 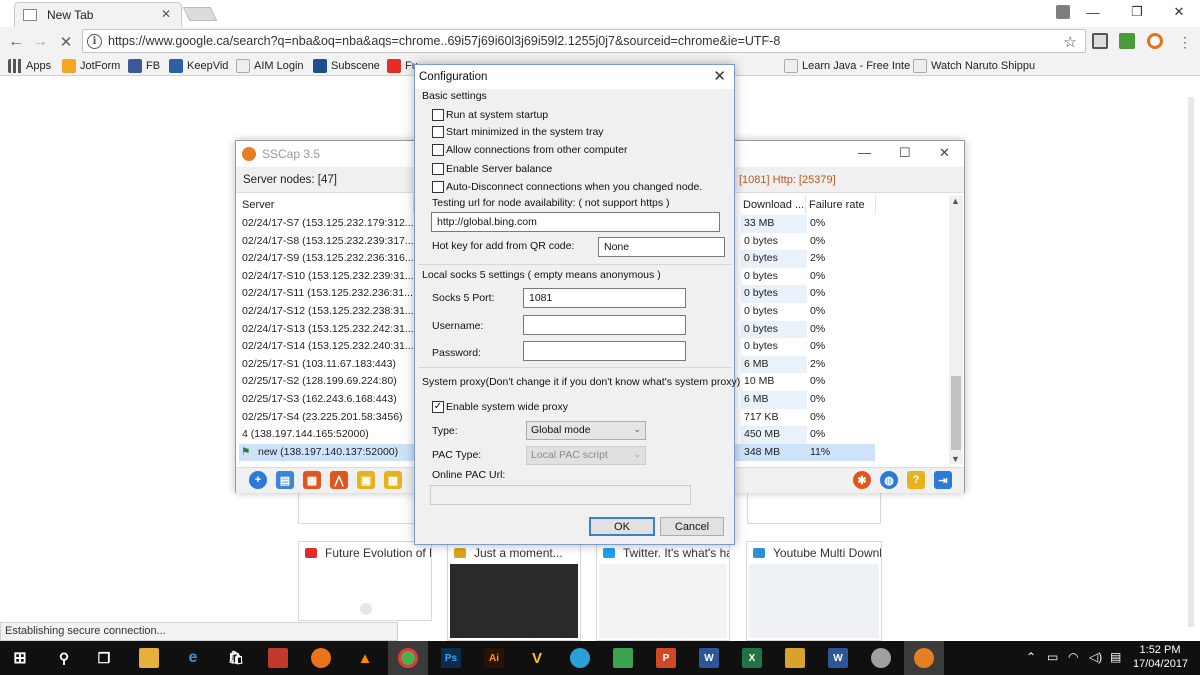 What do you see at coordinates (492, 169) in the screenshot?
I see `enable-server-balance-checkbox: Enable Server balance` at bounding box center [492, 169].